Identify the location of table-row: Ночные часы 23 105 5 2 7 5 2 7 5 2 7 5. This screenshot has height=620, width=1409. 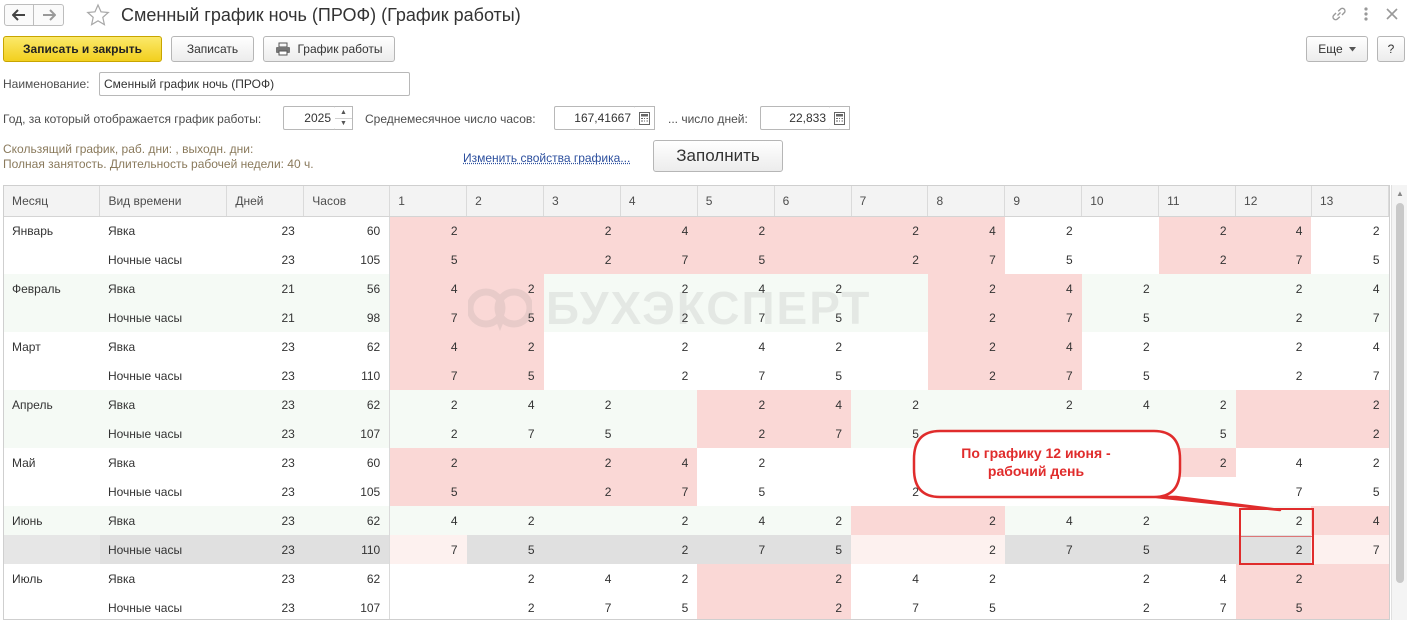
(696, 259).